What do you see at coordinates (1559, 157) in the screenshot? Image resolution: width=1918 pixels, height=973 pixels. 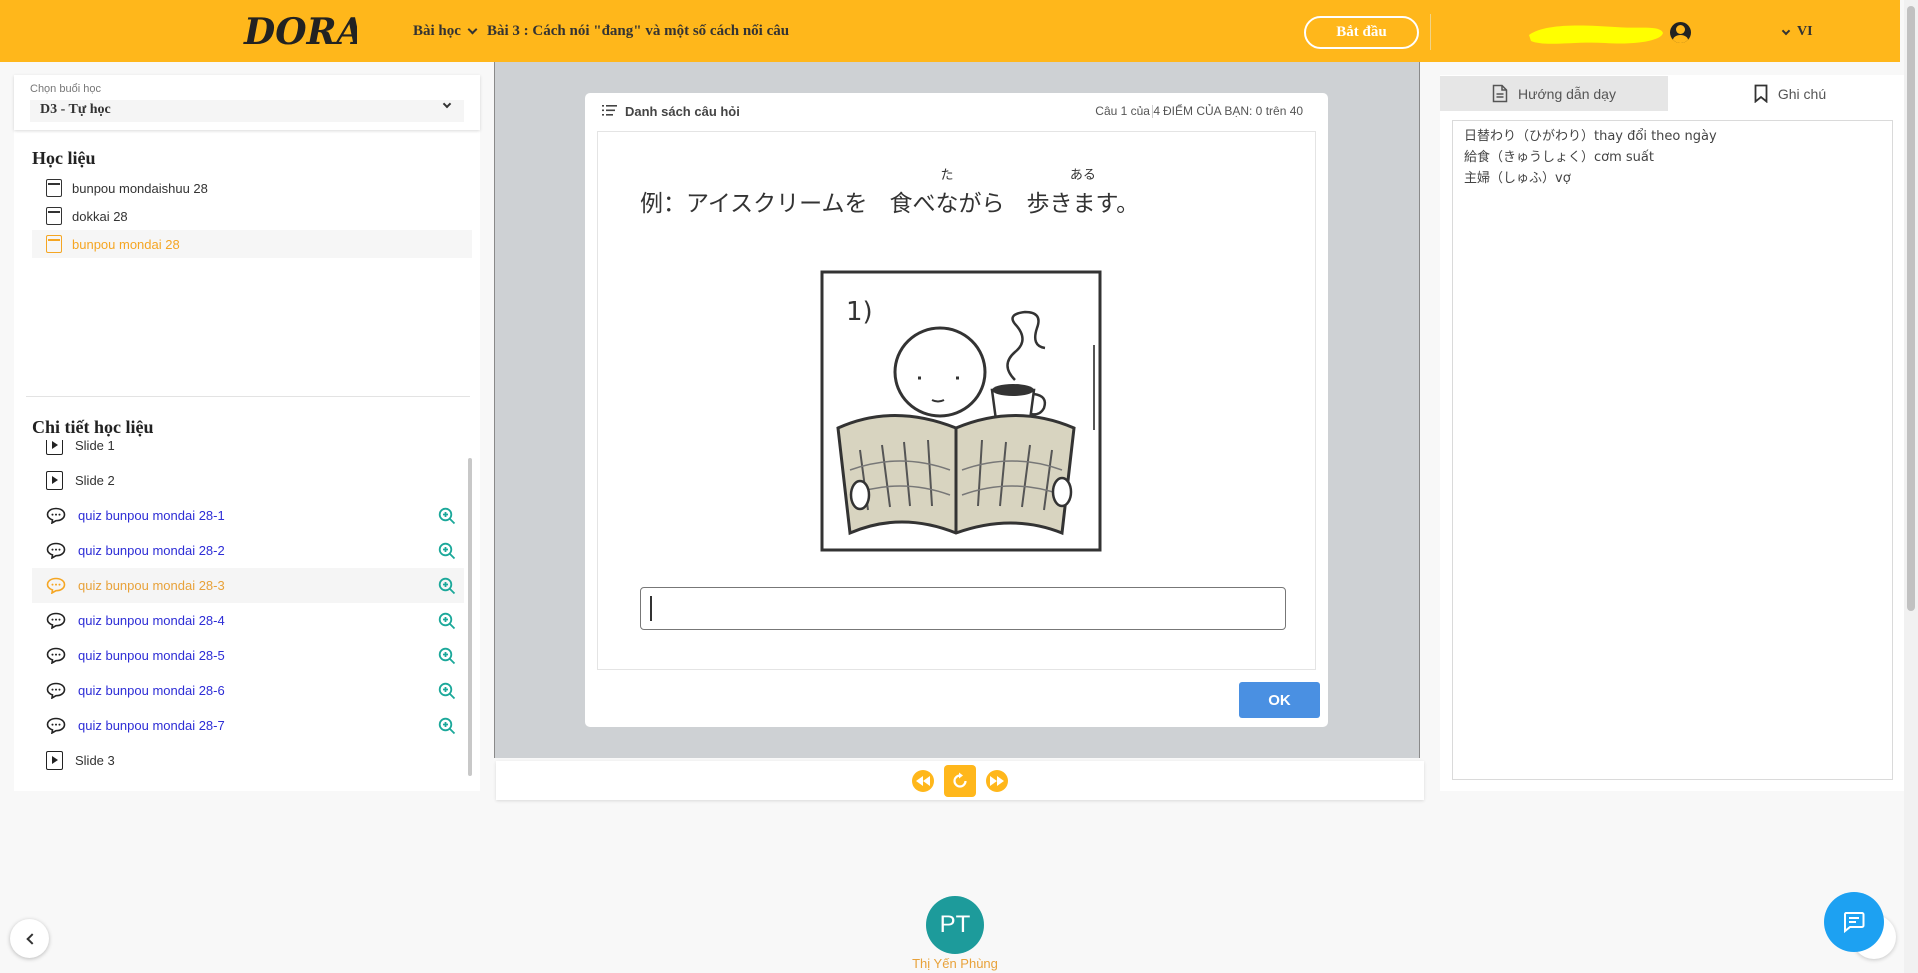 I see `note-line: 給食（きゅうしょく）cơm suất` at bounding box center [1559, 157].